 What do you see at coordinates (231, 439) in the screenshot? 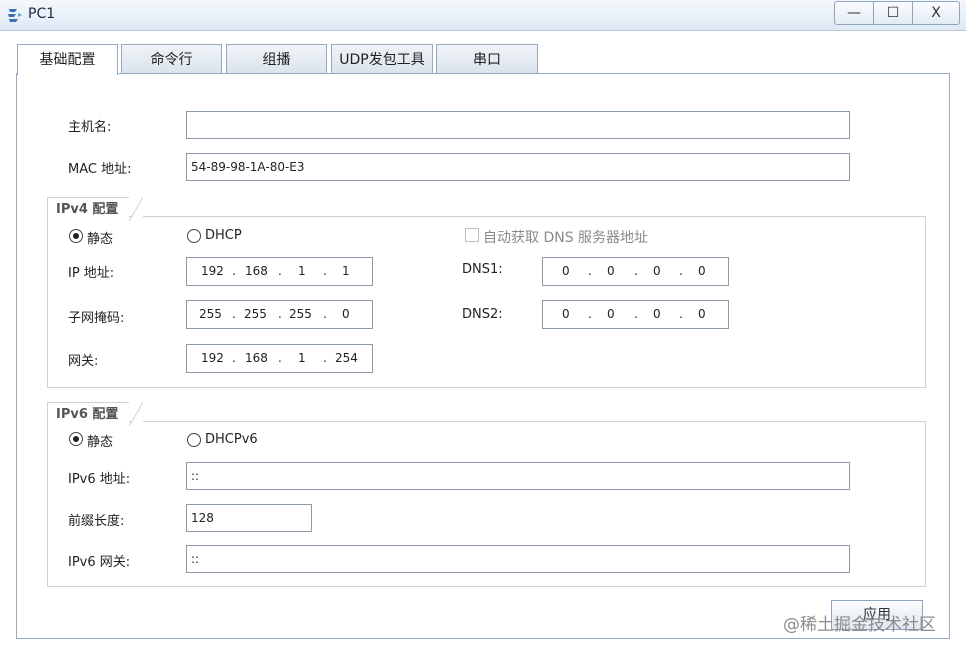
I see `ipv6-dhcp-label: DHCPv6` at bounding box center [231, 439].